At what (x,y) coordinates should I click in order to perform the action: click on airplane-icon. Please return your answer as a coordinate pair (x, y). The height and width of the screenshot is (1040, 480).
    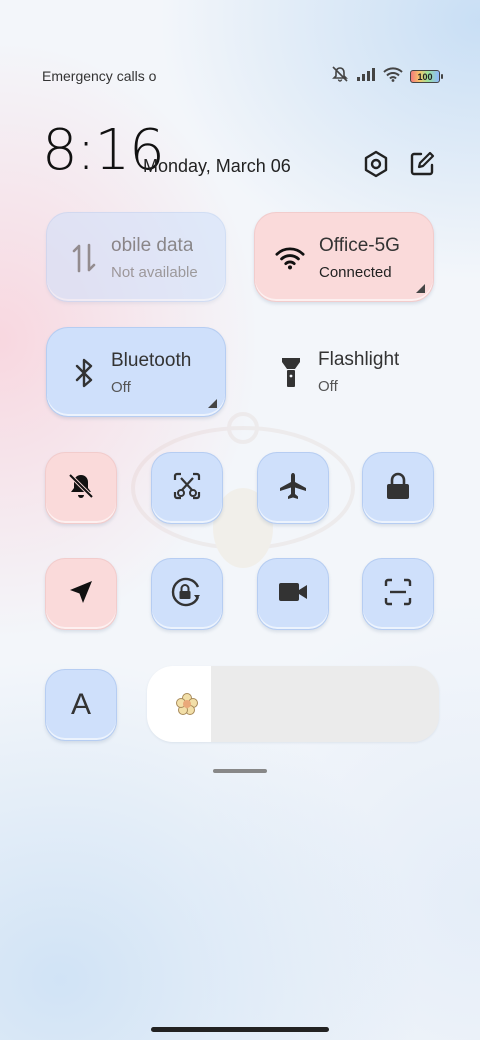
    Looking at the image, I should click on (293, 488).